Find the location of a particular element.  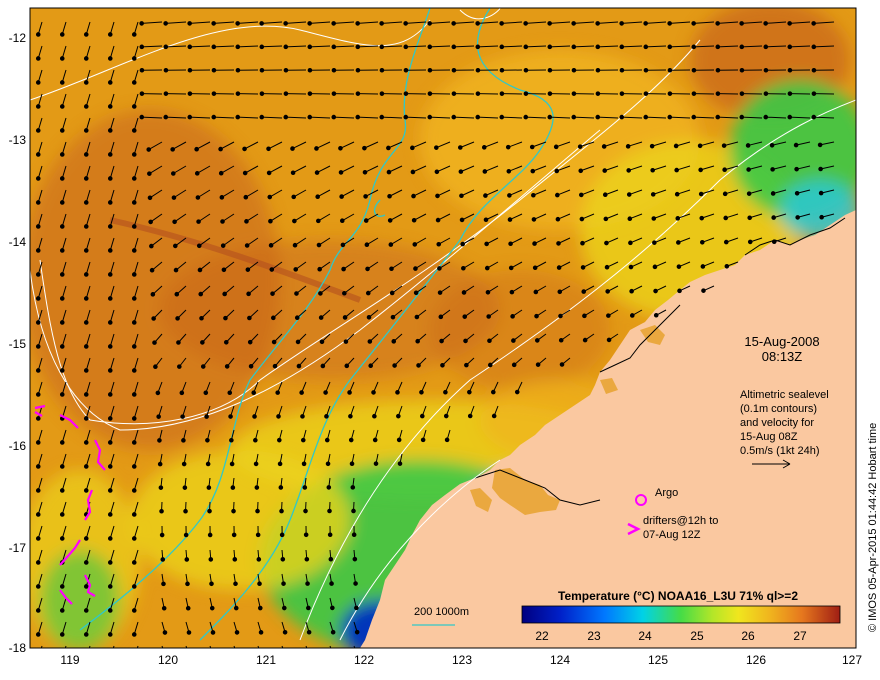

lon-tick: 126 is located at coordinates (756, 660).